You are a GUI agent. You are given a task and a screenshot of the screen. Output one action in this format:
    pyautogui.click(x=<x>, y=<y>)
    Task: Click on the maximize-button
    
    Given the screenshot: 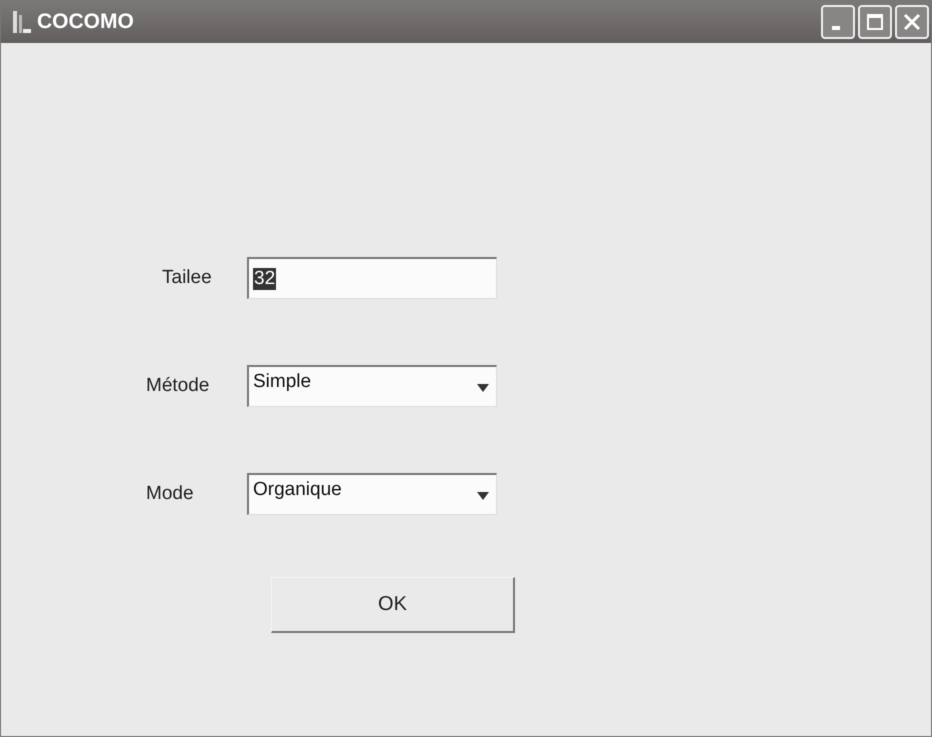 What is the action you would take?
    pyautogui.click(x=875, y=22)
    